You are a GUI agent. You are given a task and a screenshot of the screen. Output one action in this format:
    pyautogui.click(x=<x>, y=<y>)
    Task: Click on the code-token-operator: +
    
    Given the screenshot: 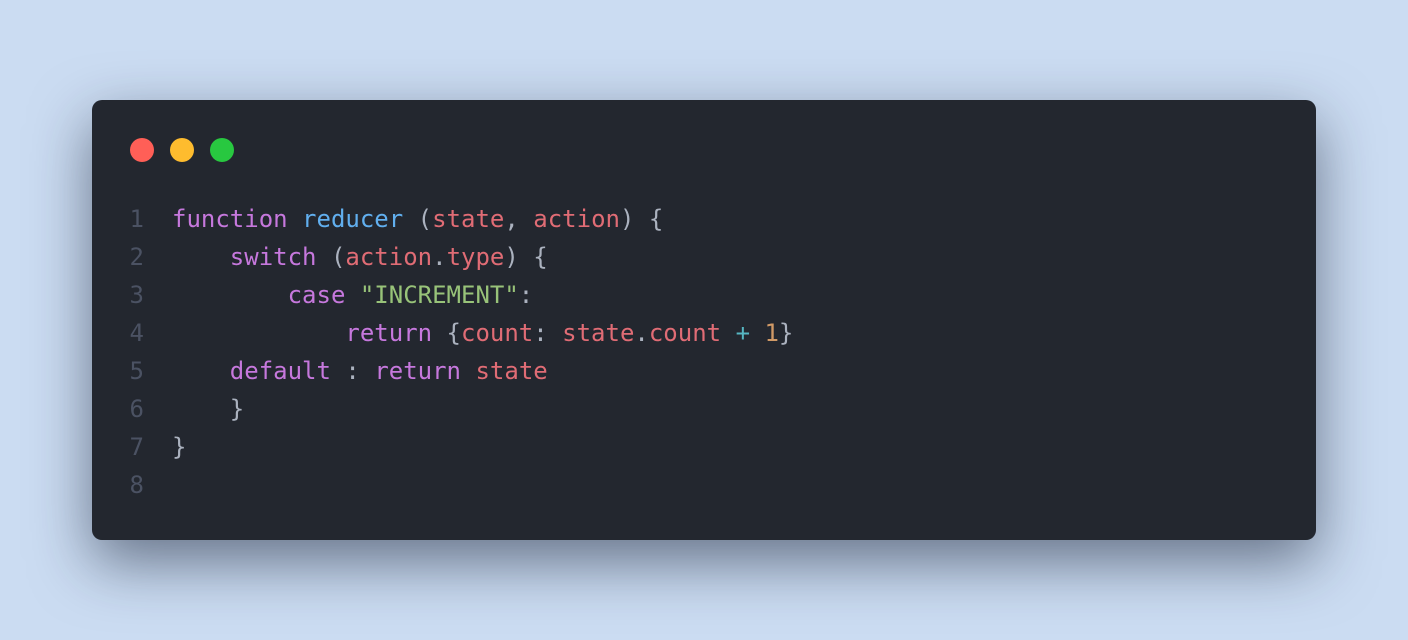 What is the action you would take?
    pyautogui.click(x=743, y=333)
    